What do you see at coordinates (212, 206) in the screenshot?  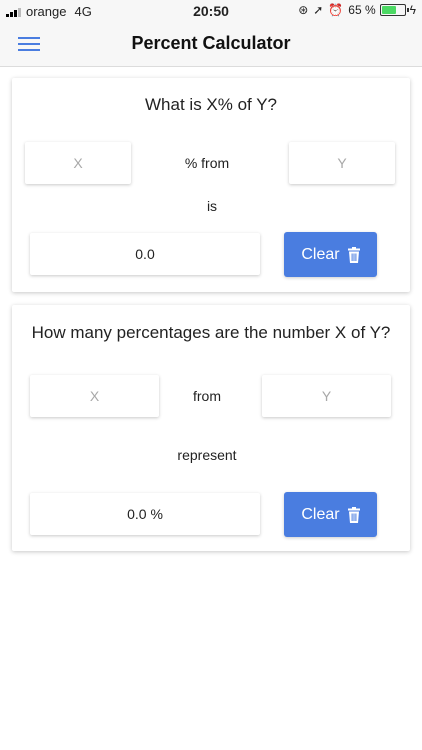 I see `is-label: is` at bounding box center [212, 206].